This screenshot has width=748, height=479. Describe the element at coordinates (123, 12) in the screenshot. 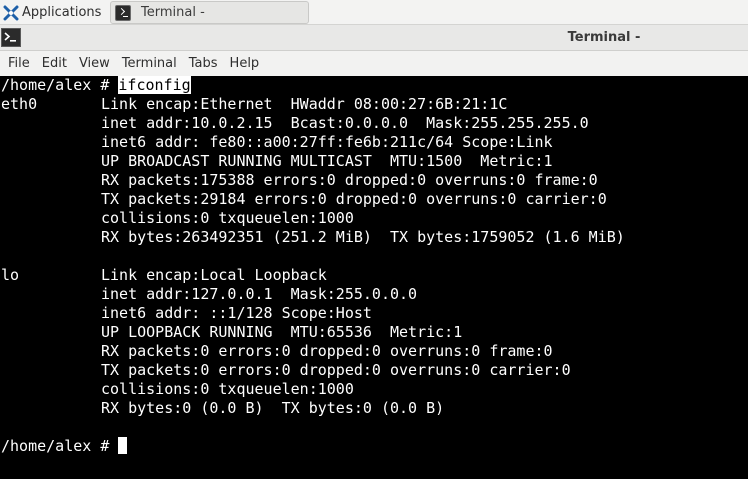

I see `terminal-icon` at that location.